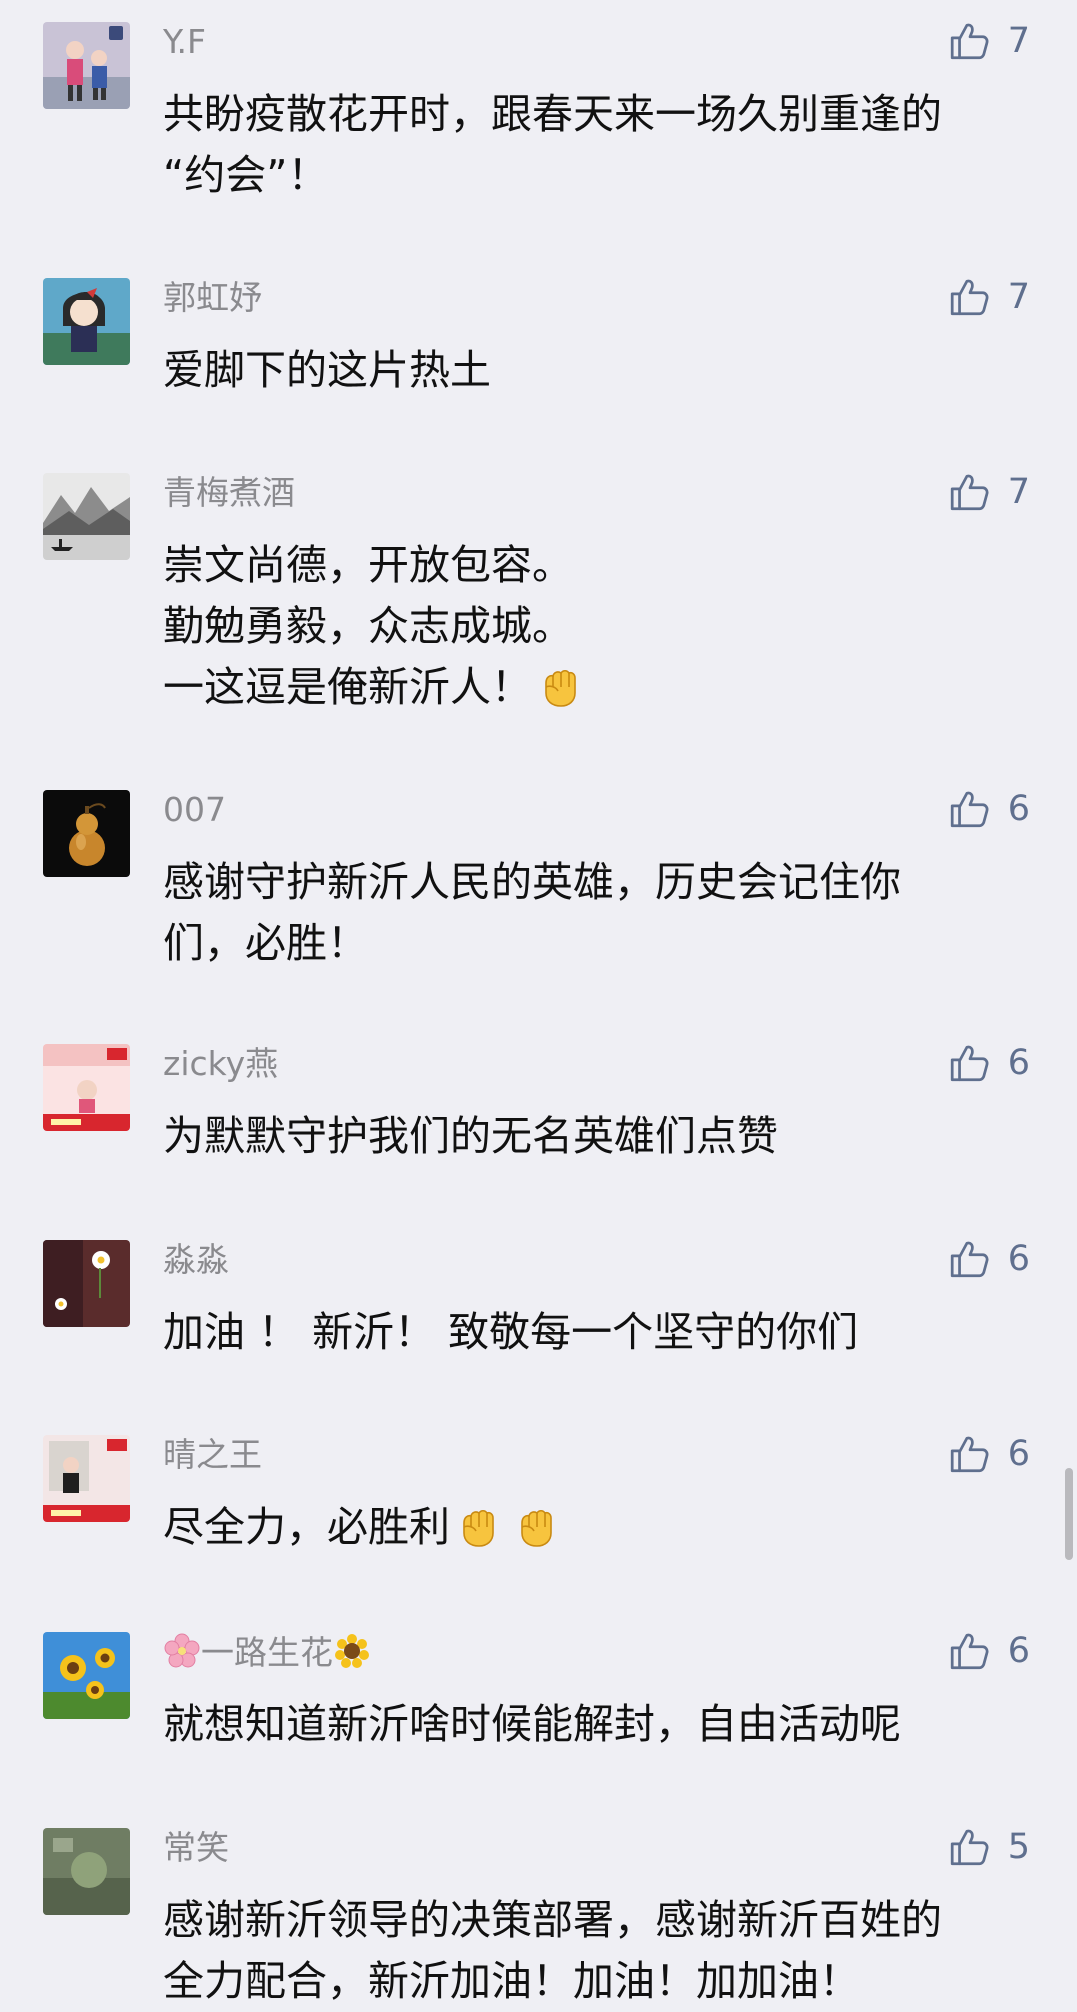  Describe the element at coordinates (1018, 1847) in the screenshot. I see `like-count: 5` at that location.